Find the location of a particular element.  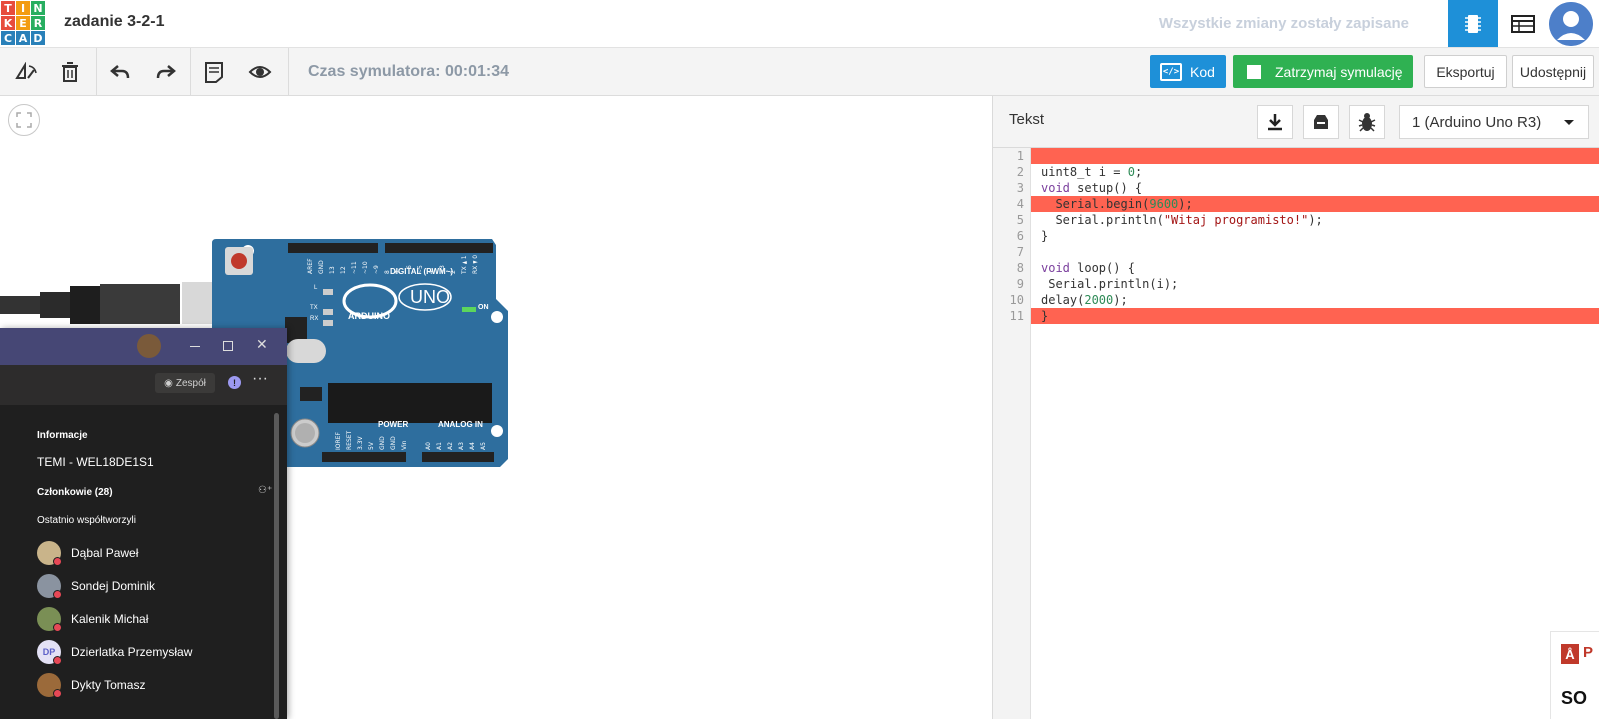

code-line-6: } is located at coordinates (1045, 236).